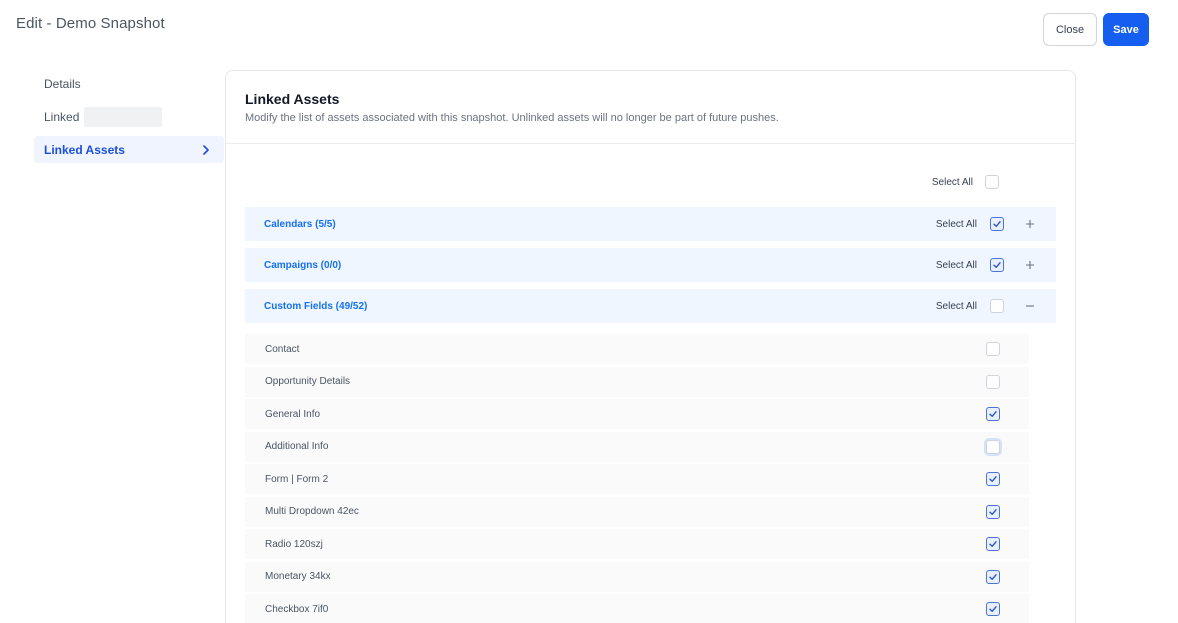 This screenshot has width=1178, height=623. What do you see at coordinates (129, 149) in the screenshot?
I see `sidebar-item-linked-assets: Linked Assets` at bounding box center [129, 149].